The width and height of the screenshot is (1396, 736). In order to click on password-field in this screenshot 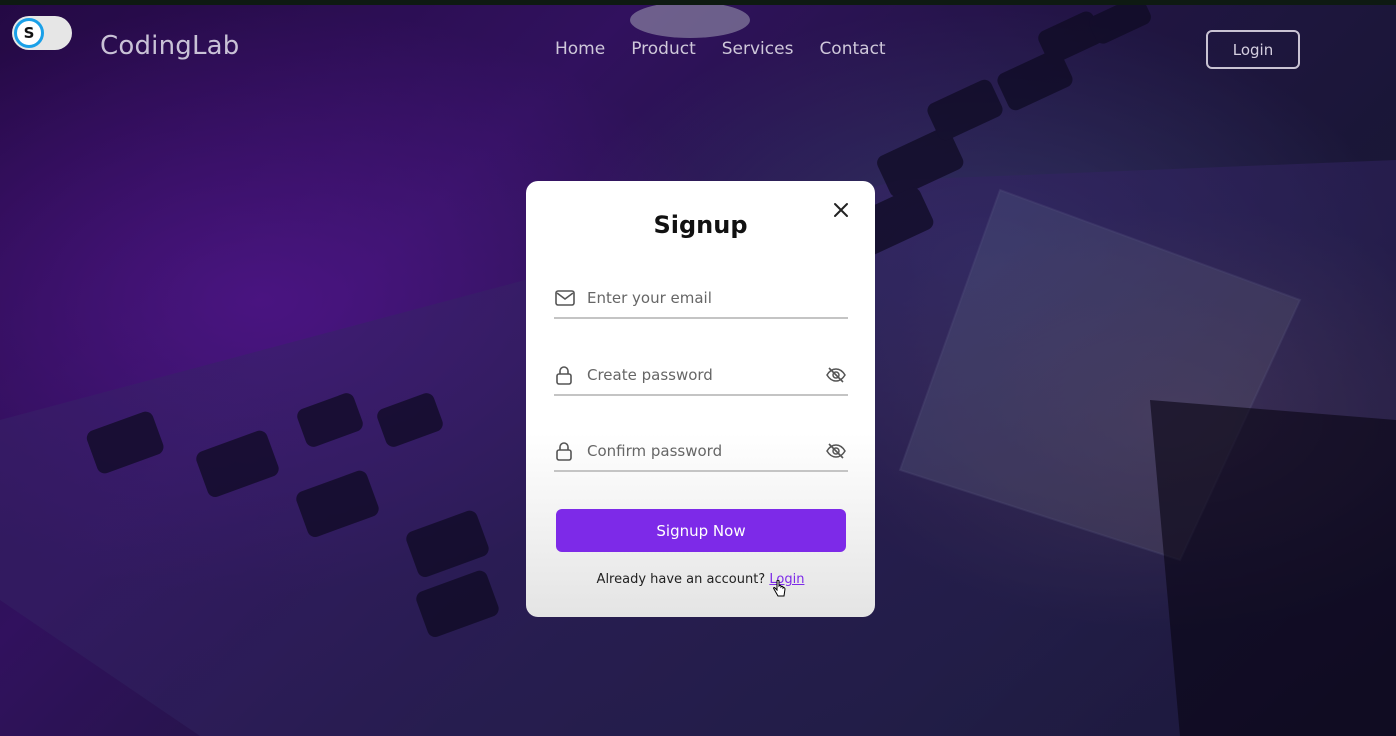, I will do `click(701, 376)`.